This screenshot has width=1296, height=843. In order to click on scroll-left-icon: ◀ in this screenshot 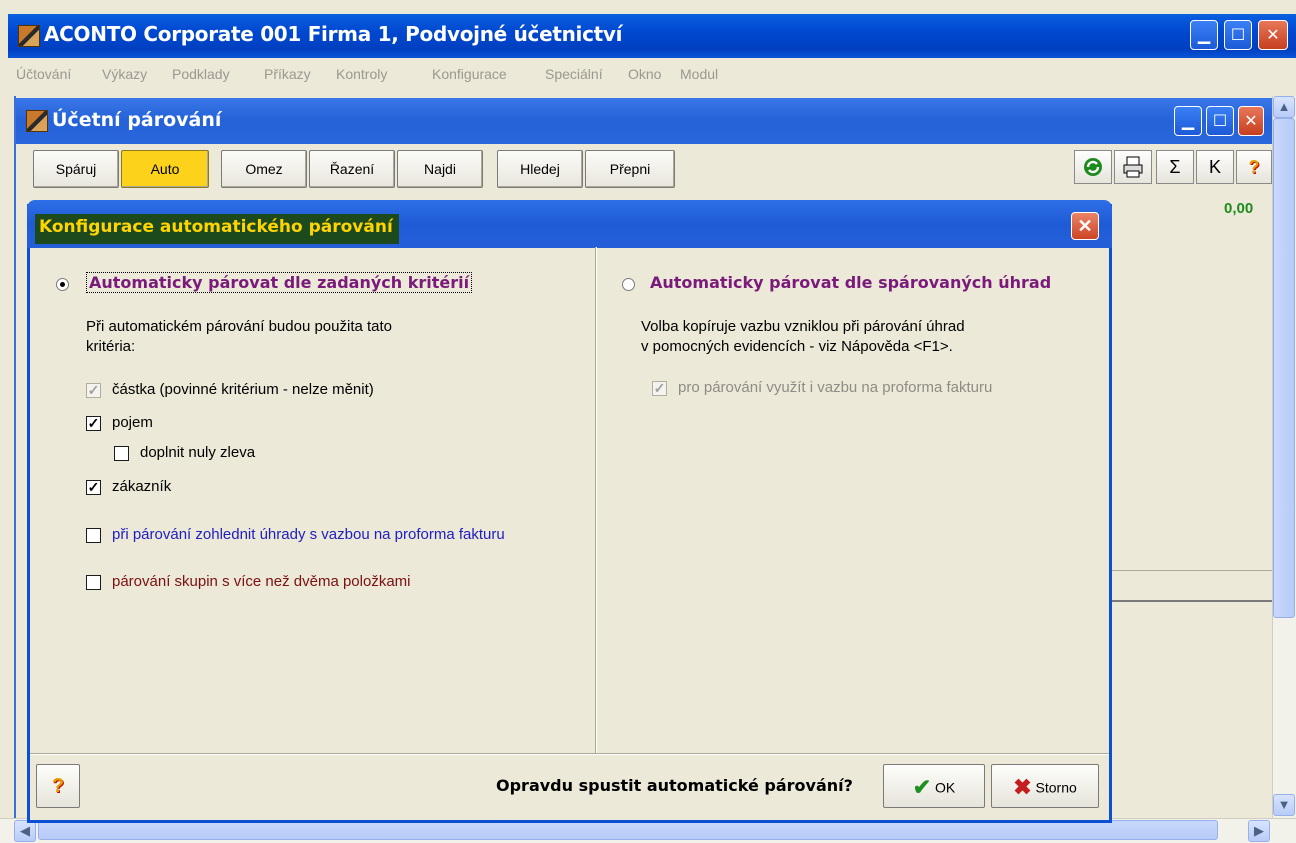, I will do `click(25, 831)`.